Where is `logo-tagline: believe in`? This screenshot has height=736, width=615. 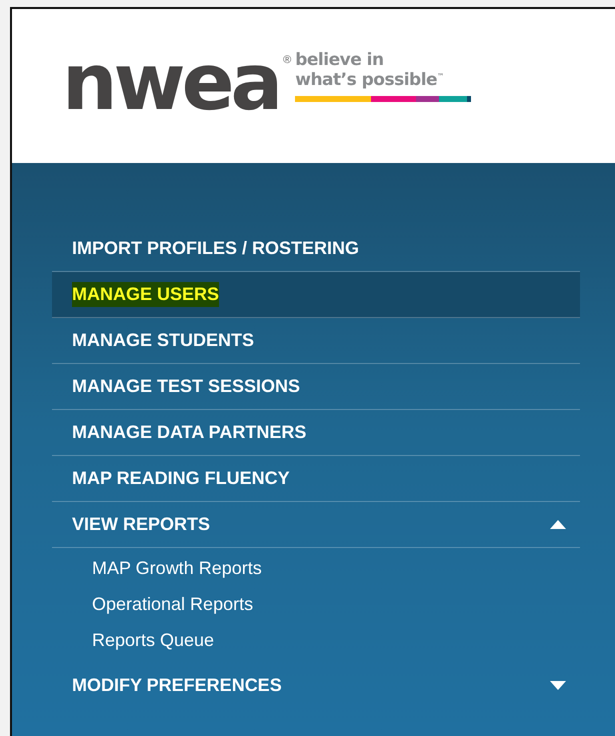
logo-tagline: believe in is located at coordinates (340, 60).